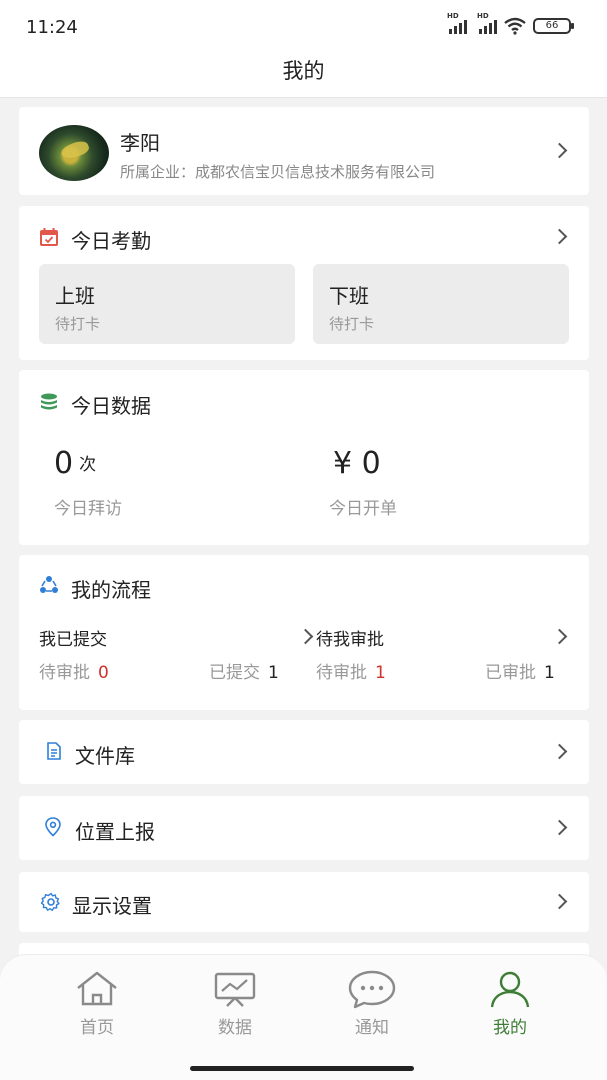  Describe the element at coordinates (304, 752) in the screenshot. I see `menu-item-files: 文件库` at that location.